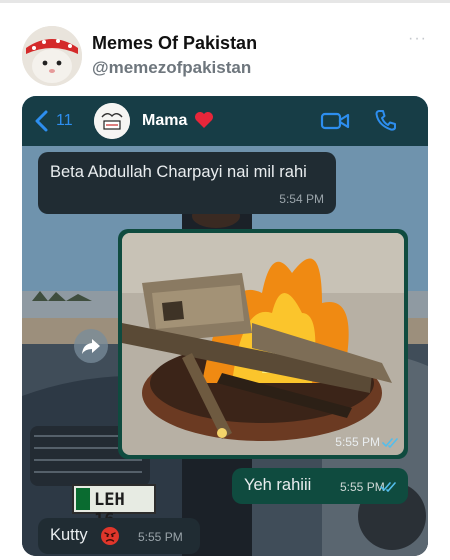 This screenshot has width=450, height=560. I want to click on contact-name: Mama, so click(164, 121).